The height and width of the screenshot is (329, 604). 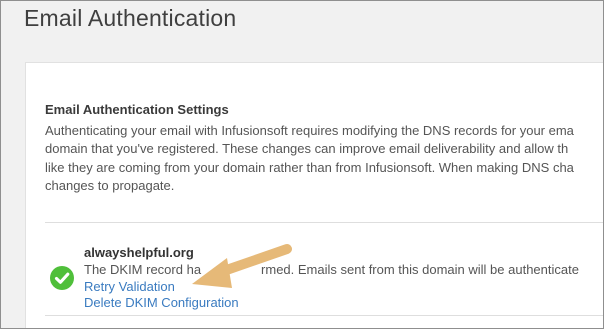 I want to click on domain-name: alwayshelpful.org, so click(x=139, y=252).